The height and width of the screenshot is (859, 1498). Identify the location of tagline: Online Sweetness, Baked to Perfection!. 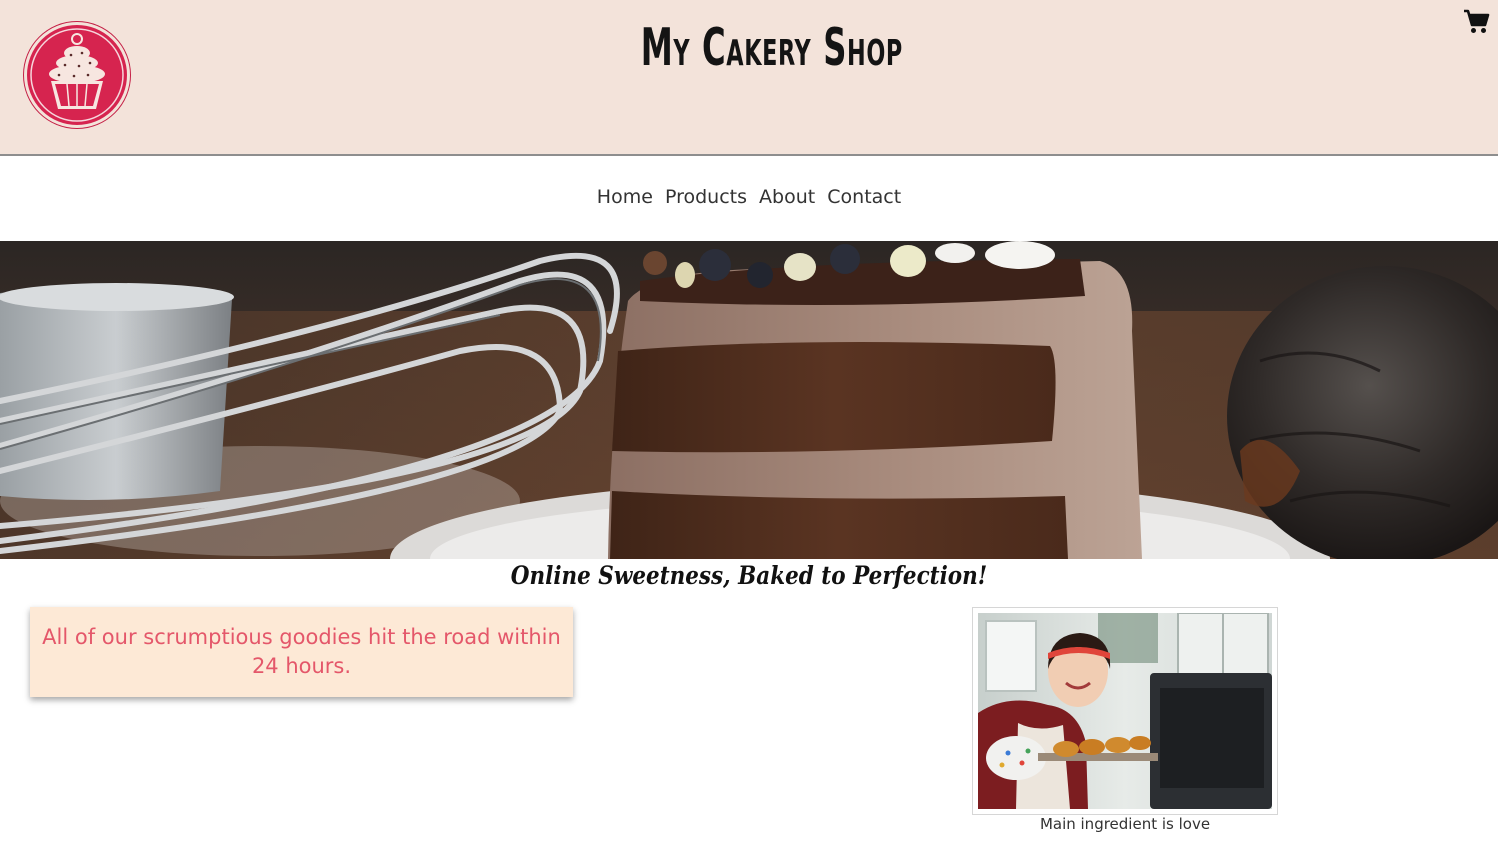
(749, 575).